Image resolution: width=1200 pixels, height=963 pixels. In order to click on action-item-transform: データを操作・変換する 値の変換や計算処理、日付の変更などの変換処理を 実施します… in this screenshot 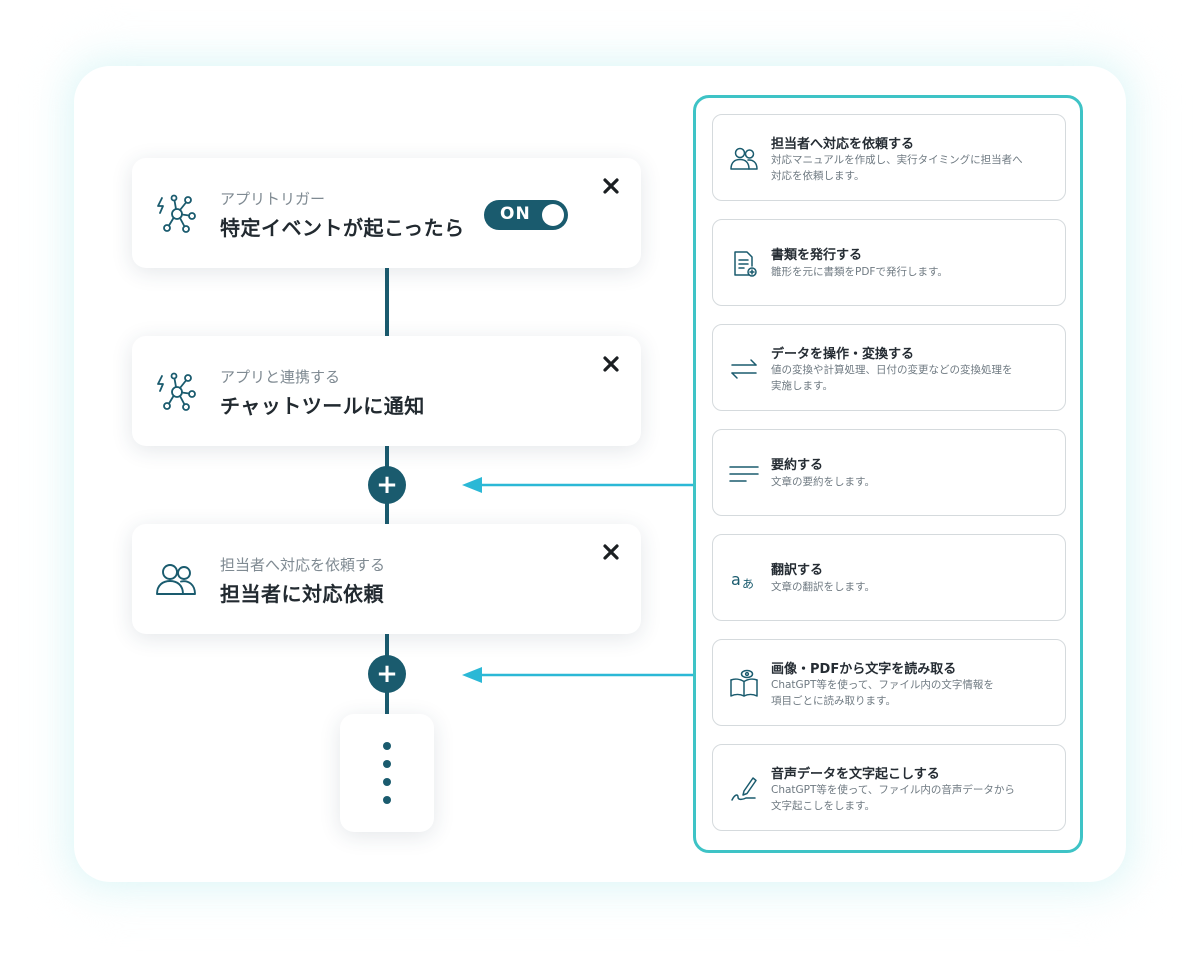, I will do `click(889, 367)`.